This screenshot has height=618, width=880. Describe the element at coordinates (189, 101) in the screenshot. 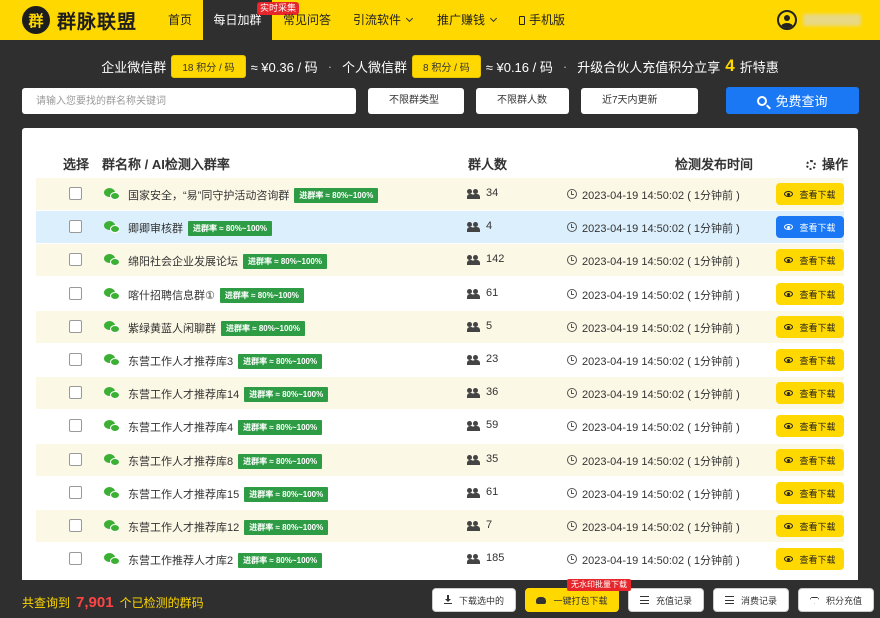

I see `group-search-input` at that location.